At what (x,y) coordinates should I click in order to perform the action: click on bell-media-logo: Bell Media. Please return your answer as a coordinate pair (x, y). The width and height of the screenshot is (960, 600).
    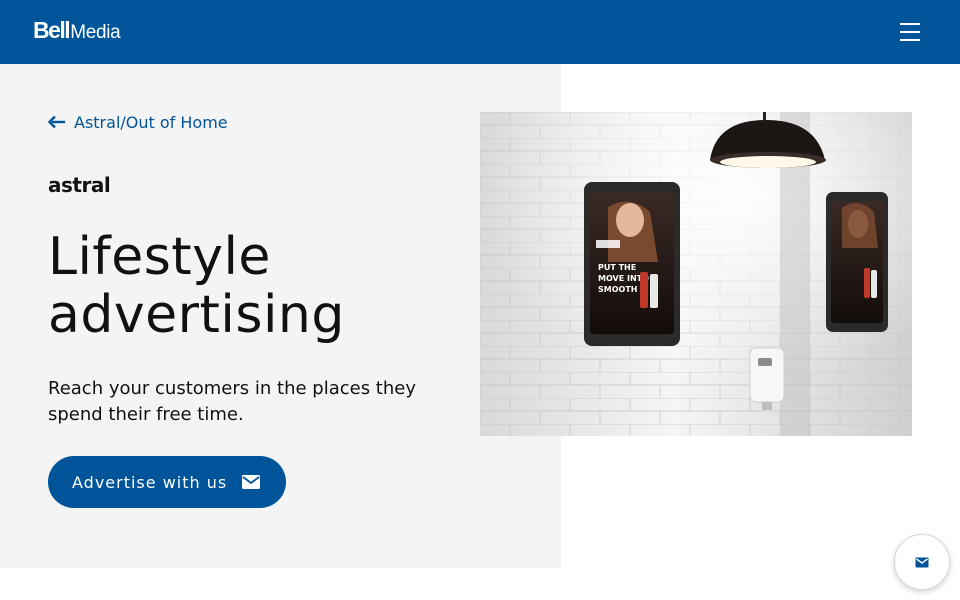
    Looking at the image, I should click on (77, 32).